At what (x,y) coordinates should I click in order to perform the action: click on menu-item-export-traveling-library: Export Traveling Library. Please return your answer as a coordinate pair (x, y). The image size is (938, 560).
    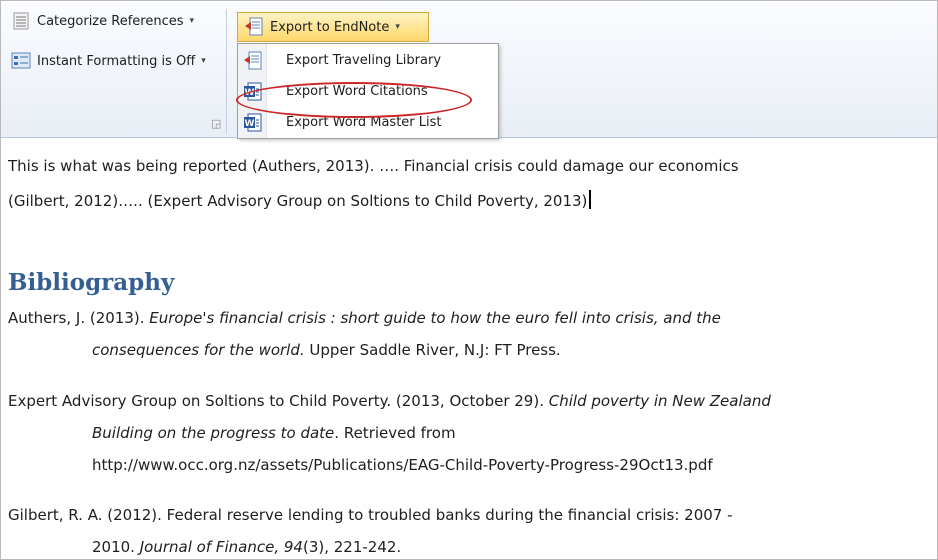
    Looking at the image, I should click on (368, 61).